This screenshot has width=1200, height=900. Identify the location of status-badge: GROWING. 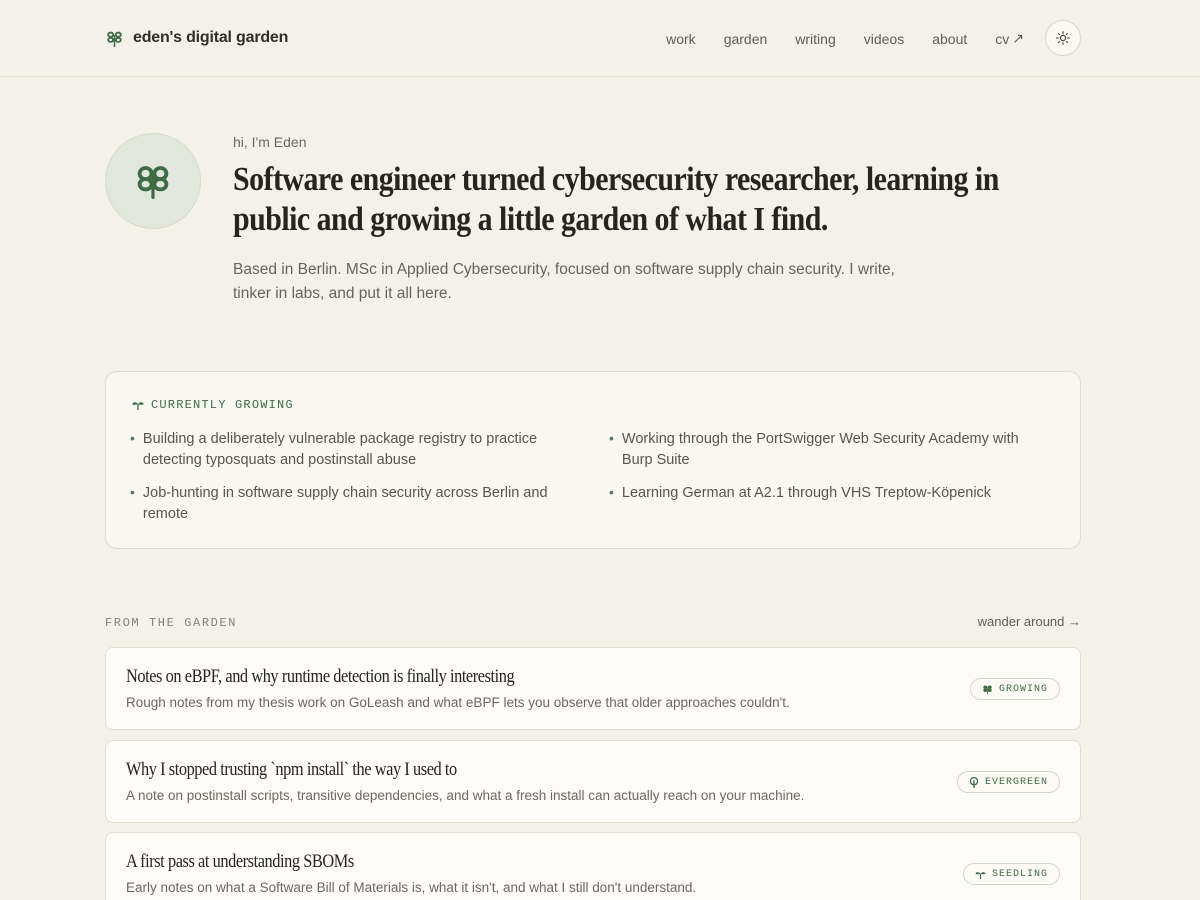
(1014, 689).